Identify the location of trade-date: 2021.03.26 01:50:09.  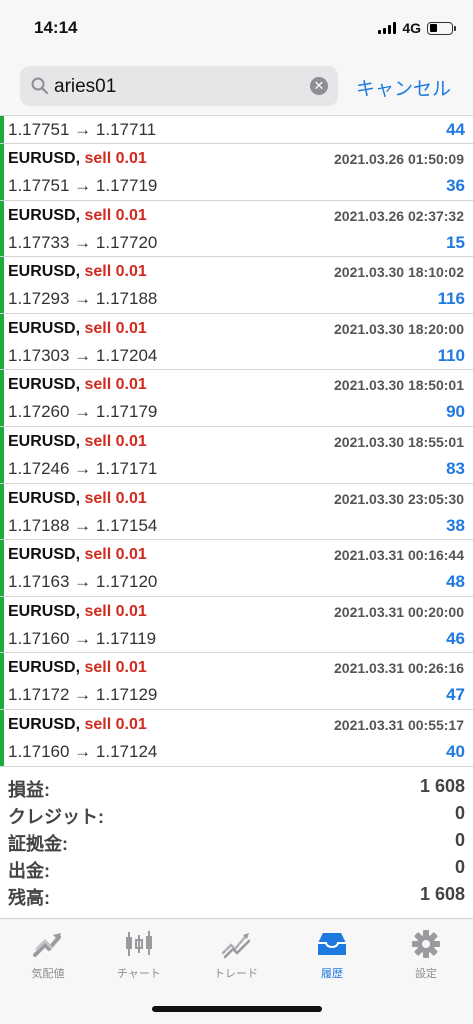
(399, 159).